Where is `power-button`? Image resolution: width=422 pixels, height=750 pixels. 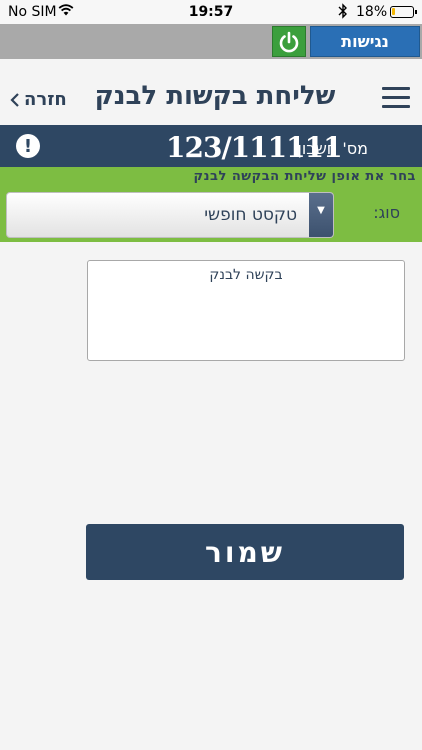 power-button is located at coordinates (289, 41).